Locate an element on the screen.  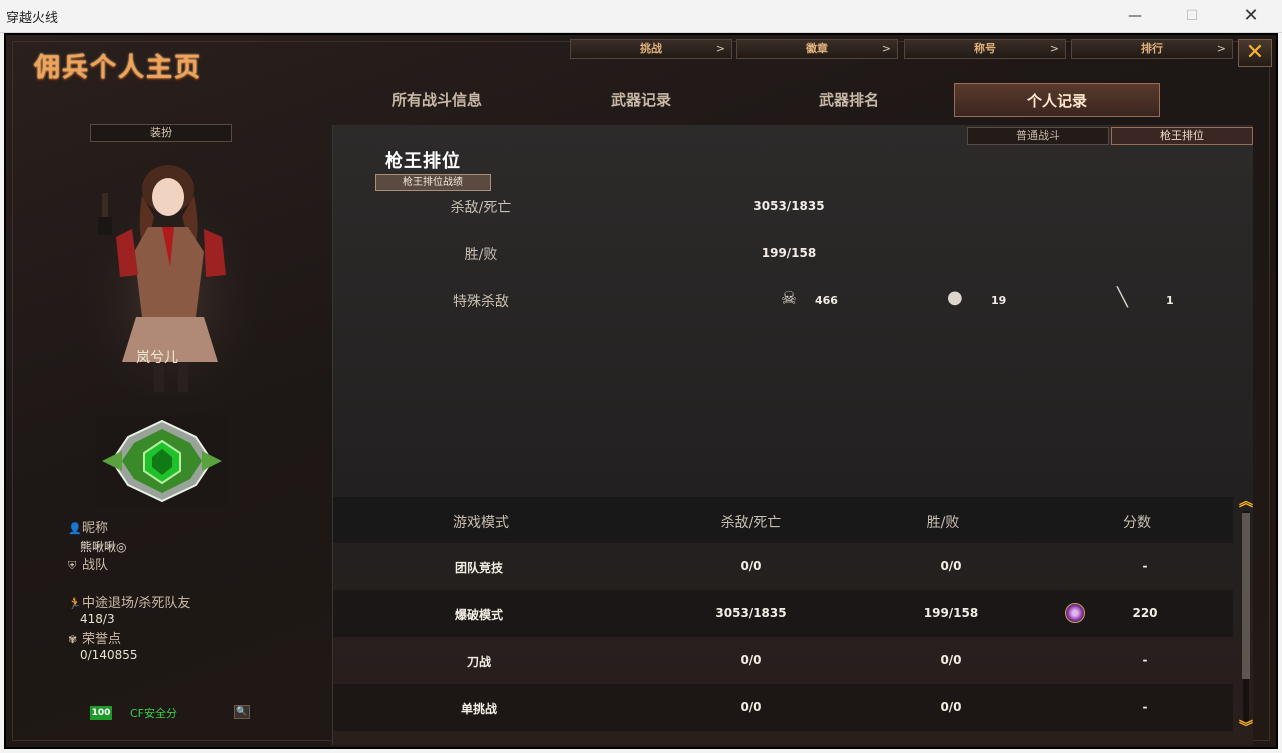
page-title: 佣兵个人主页 is located at coordinates (118, 68).